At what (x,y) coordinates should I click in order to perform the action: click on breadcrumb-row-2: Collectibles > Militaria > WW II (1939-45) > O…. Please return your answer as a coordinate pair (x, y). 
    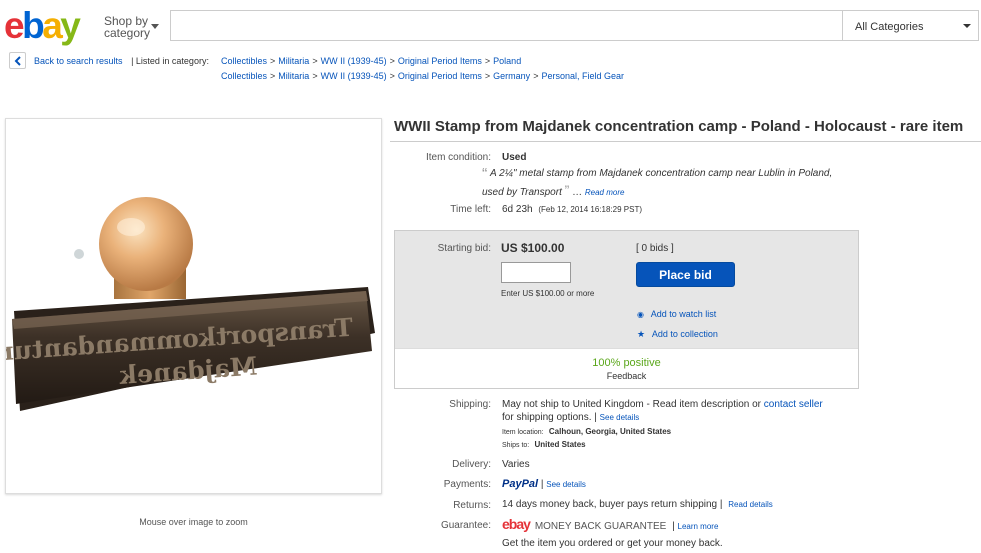
    Looking at the image, I should click on (422, 76).